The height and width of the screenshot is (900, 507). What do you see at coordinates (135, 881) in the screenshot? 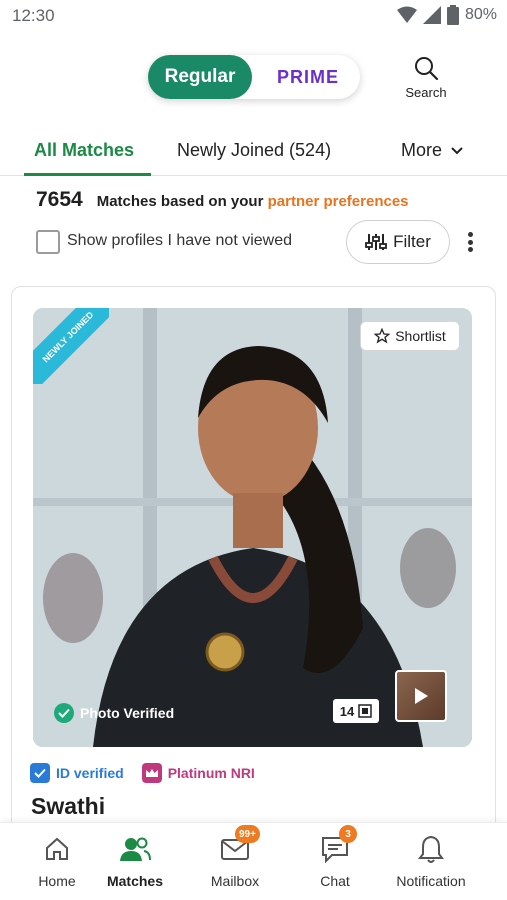
I see `nav-matches-label: Matches` at bounding box center [135, 881].